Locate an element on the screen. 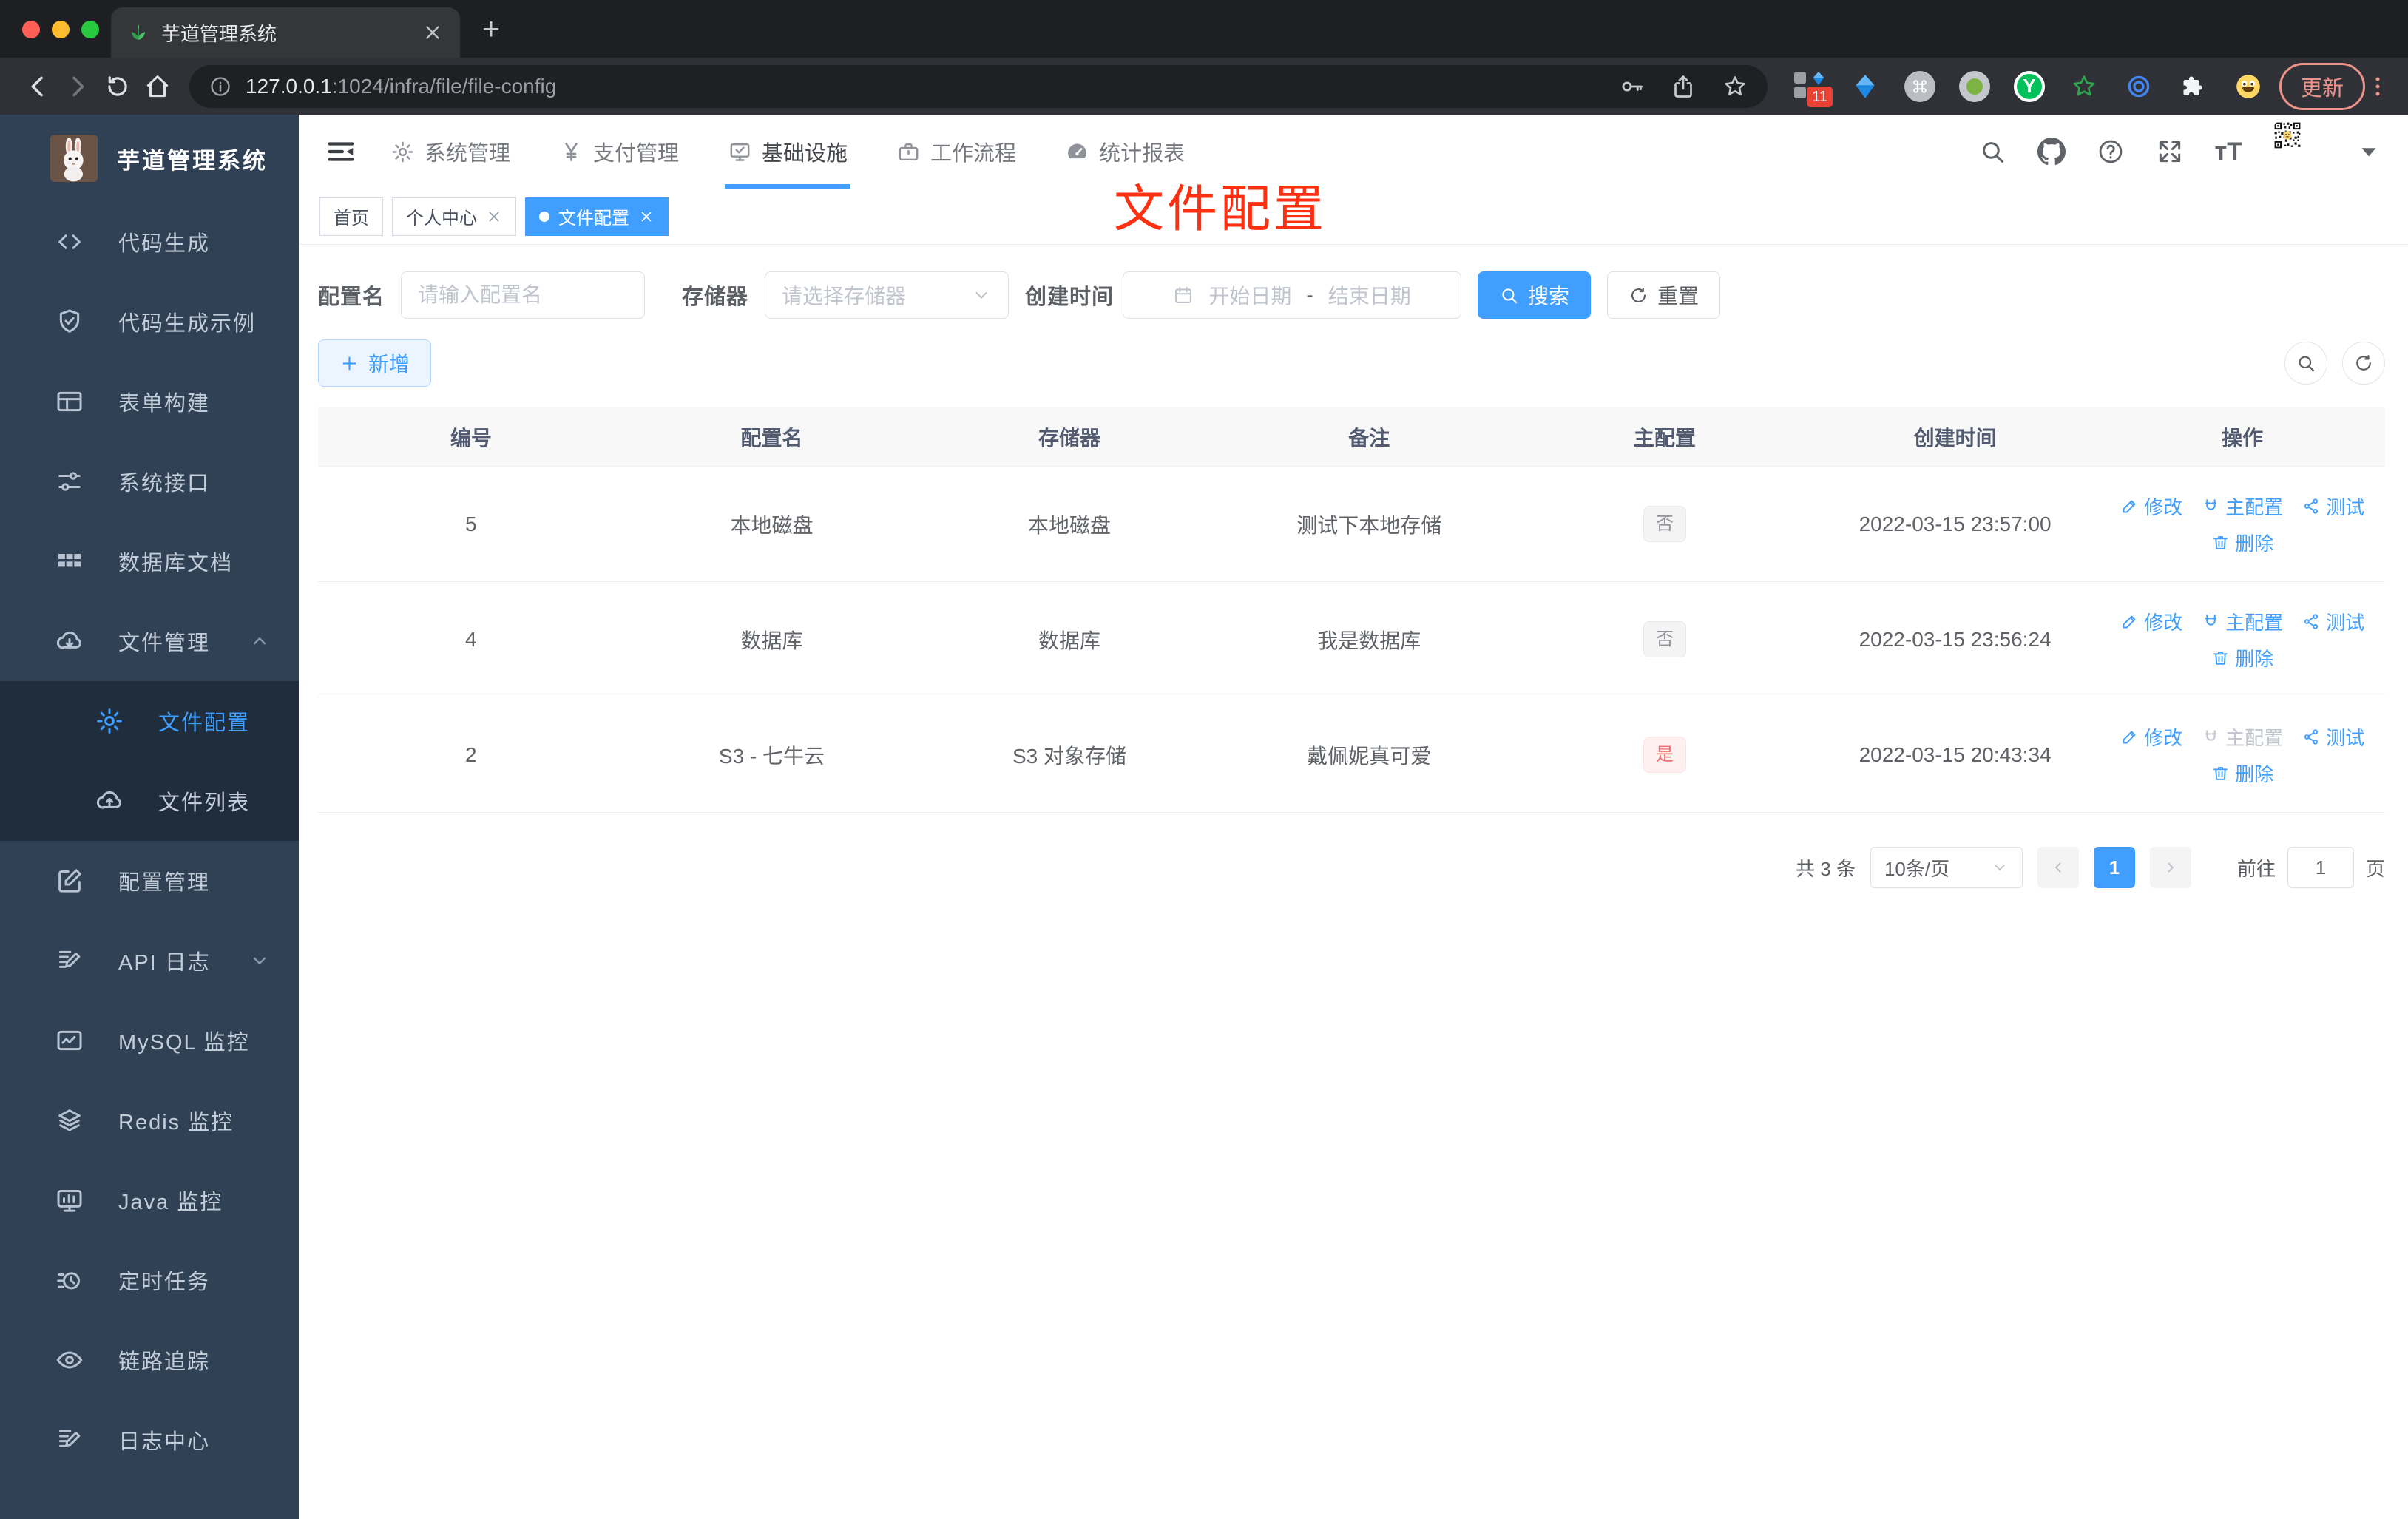  user-avatar-qr is located at coordinates (2303, 151).